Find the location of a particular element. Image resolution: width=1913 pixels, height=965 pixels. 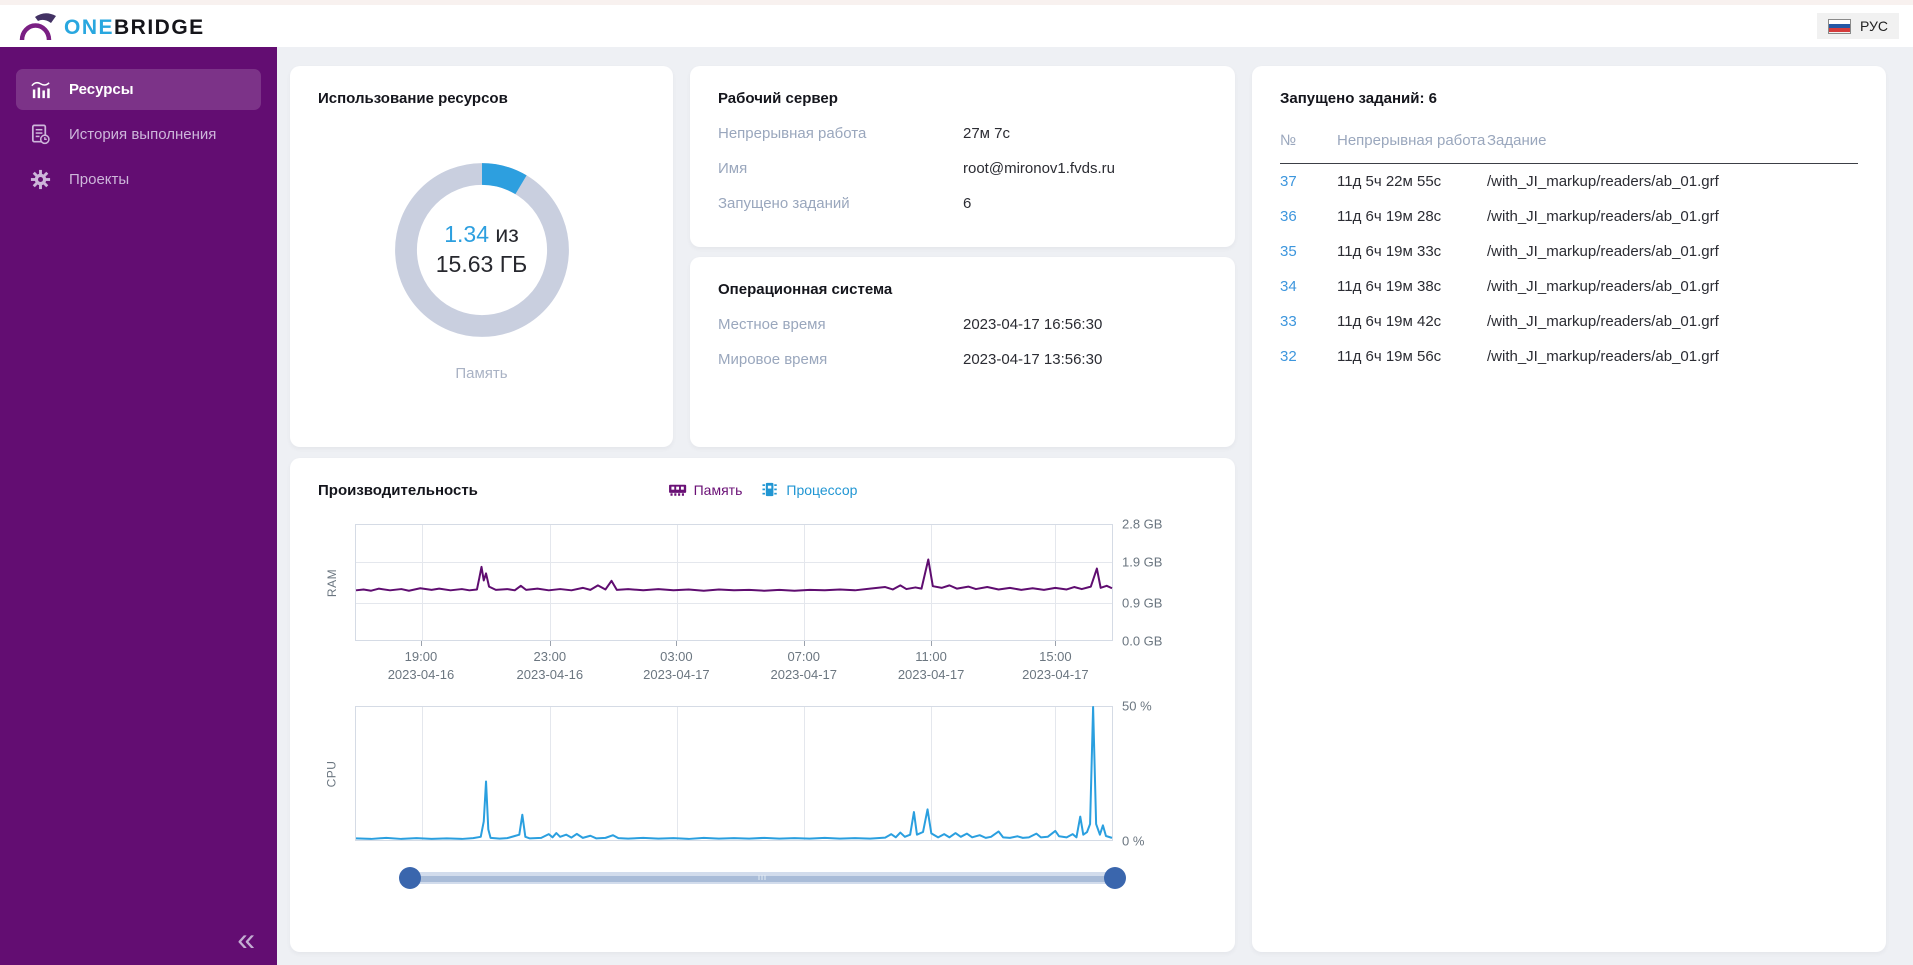

memory-ram-icon is located at coordinates (677, 490).